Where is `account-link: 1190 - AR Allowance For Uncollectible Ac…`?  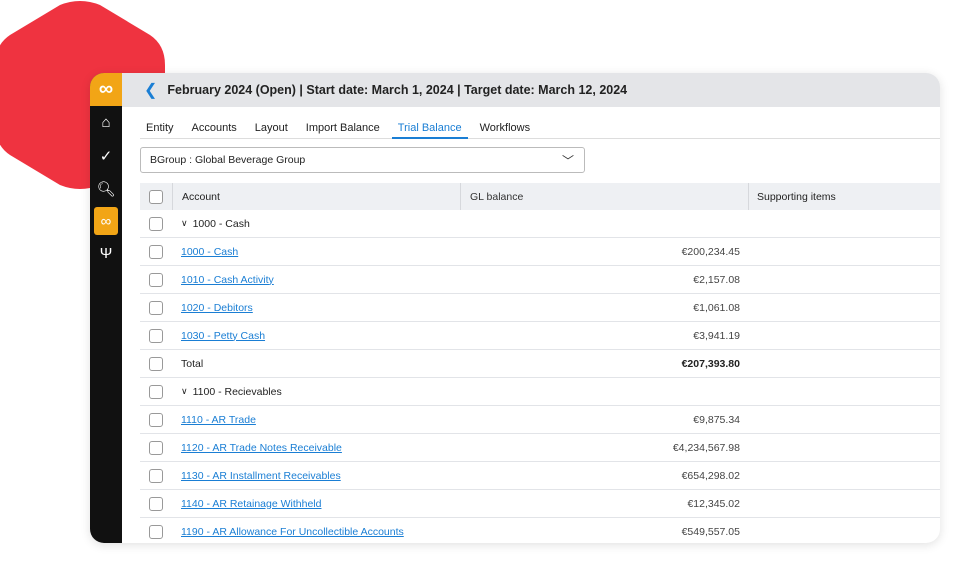 account-link: 1190 - AR Allowance For Uncollectible Ac… is located at coordinates (292, 532).